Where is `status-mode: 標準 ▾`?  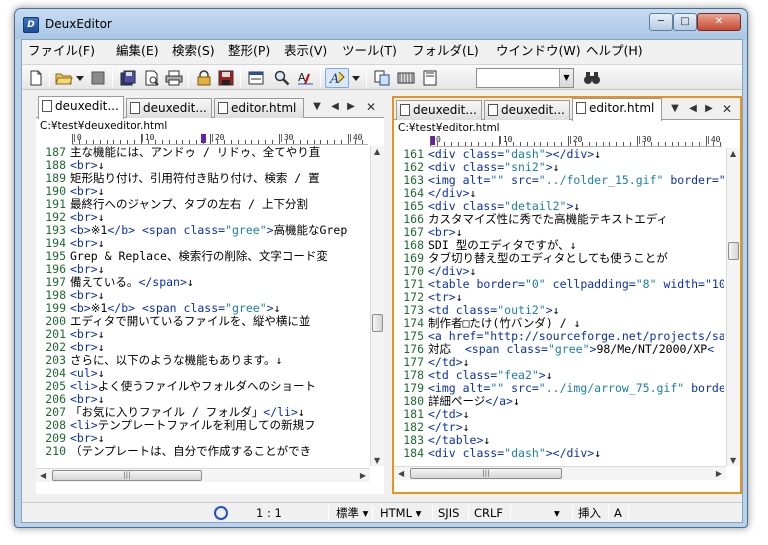
status-mode: 標準 ▾ is located at coordinates (352, 513).